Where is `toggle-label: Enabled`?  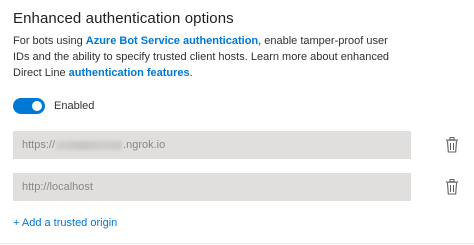
toggle-label: Enabled is located at coordinates (74, 106).